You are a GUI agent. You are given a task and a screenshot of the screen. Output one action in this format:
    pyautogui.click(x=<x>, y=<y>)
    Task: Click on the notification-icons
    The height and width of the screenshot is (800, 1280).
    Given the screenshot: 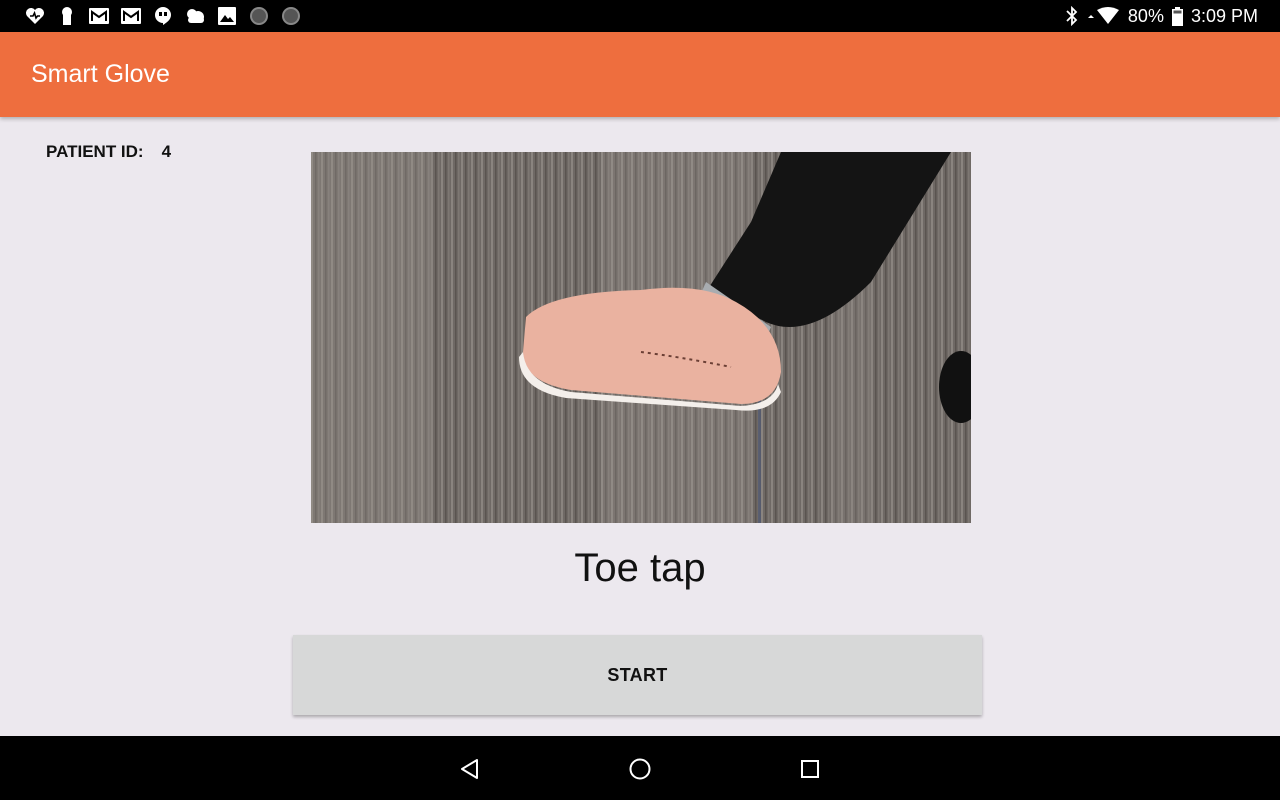 What is the action you would take?
    pyautogui.click(x=163, y=16)
    